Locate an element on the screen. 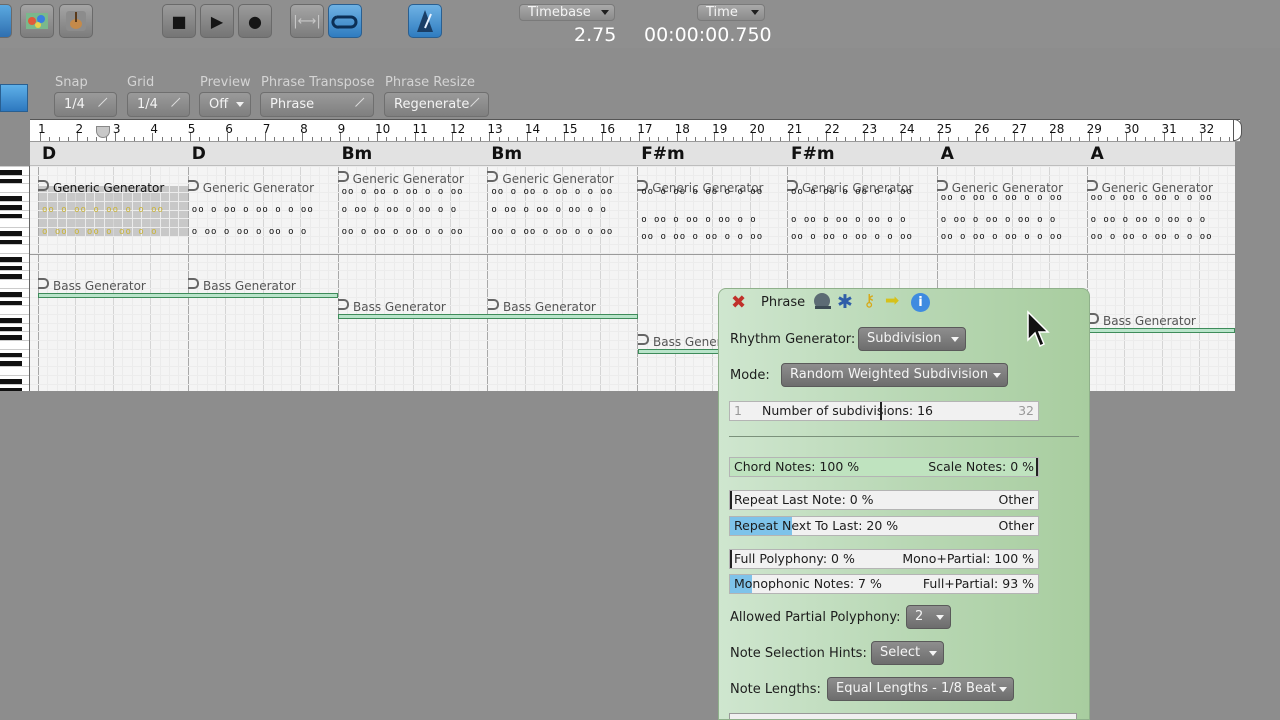  piano-roll-toggle is located at coordinates (14, 98).